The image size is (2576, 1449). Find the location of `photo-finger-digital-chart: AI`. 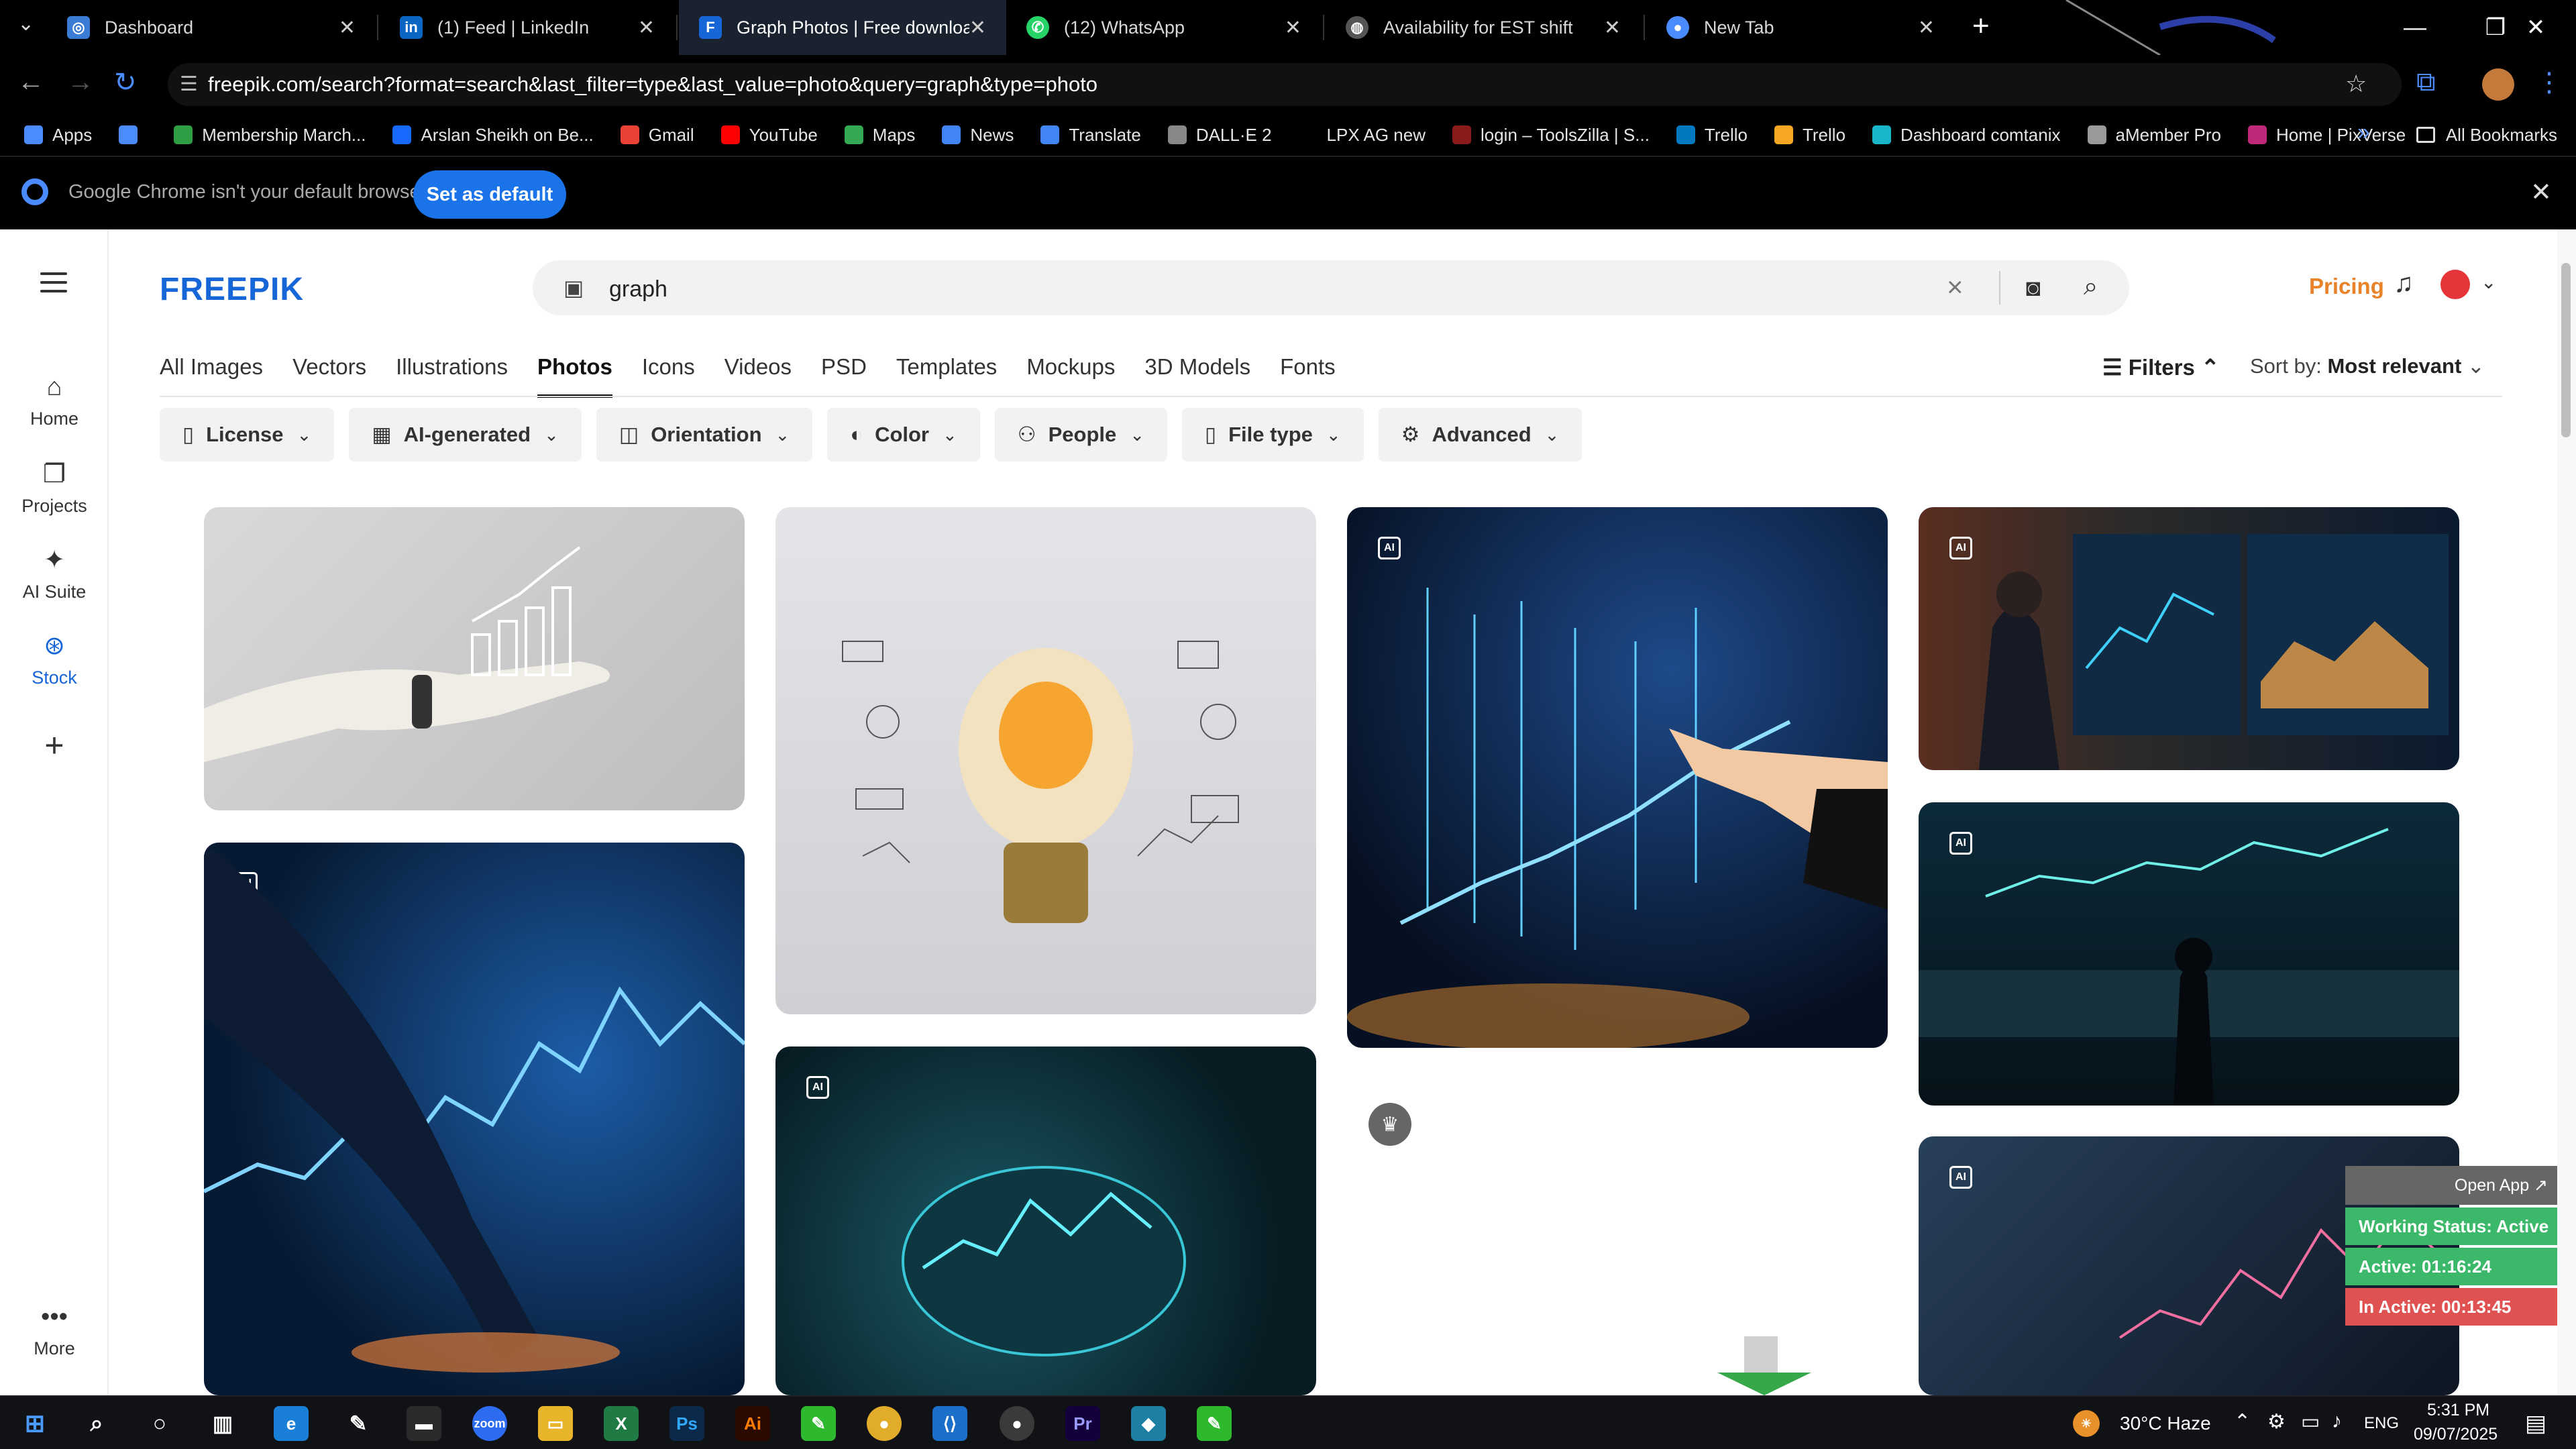

photo-finger-digital-chart: AI is located at coordinates (1617, 777).